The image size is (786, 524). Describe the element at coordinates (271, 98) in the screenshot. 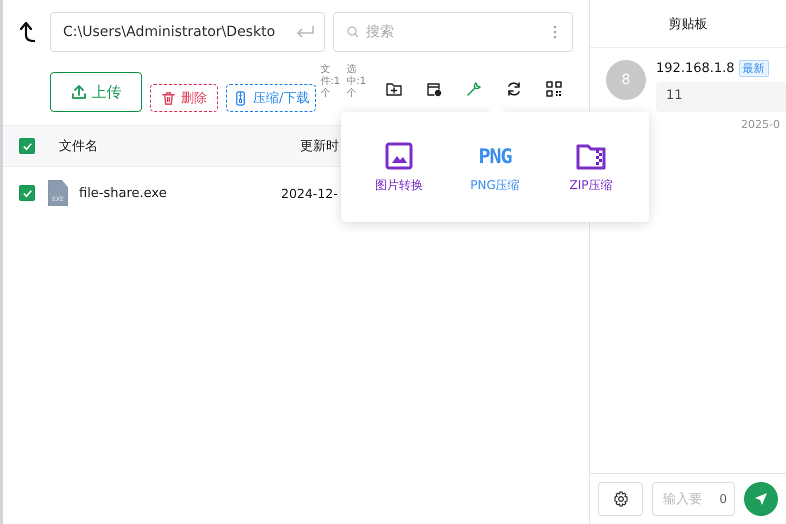

I see `compress-download-button: 压缩/下载` at that location.